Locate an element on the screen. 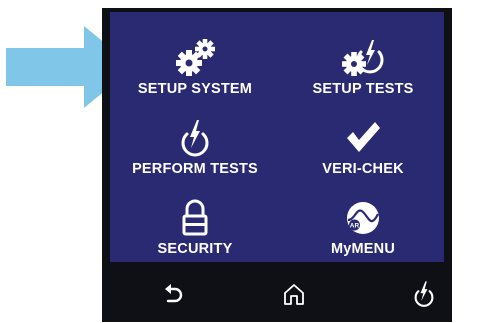  mymenu-button: AR MyMENU is located at coordinates (363, 218).